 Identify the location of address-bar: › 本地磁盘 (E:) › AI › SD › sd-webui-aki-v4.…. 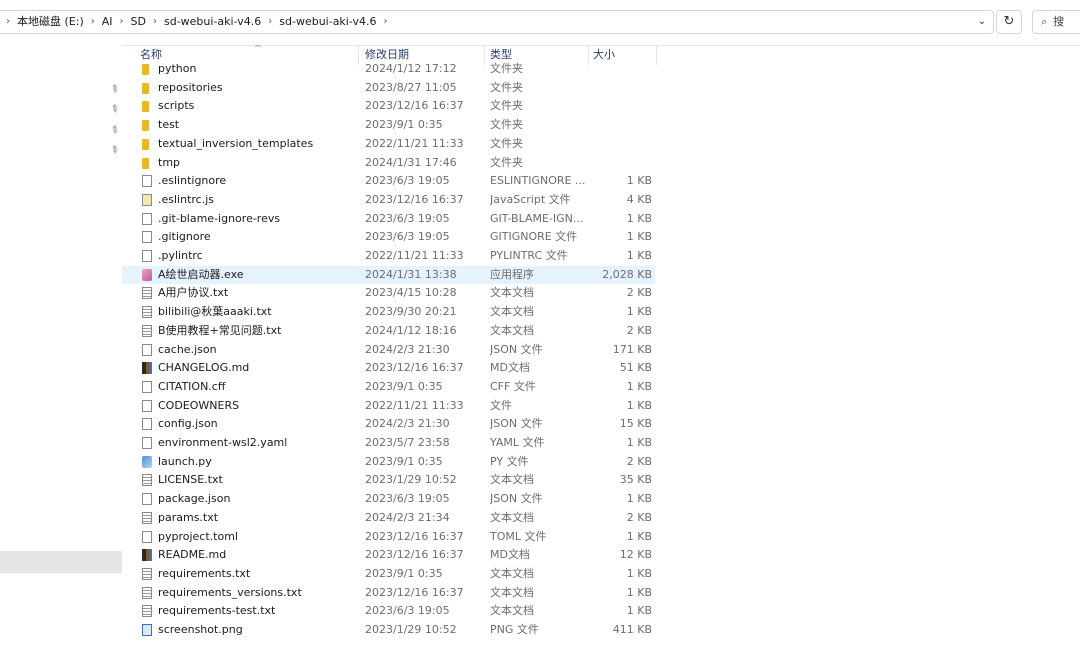
(540, 23).